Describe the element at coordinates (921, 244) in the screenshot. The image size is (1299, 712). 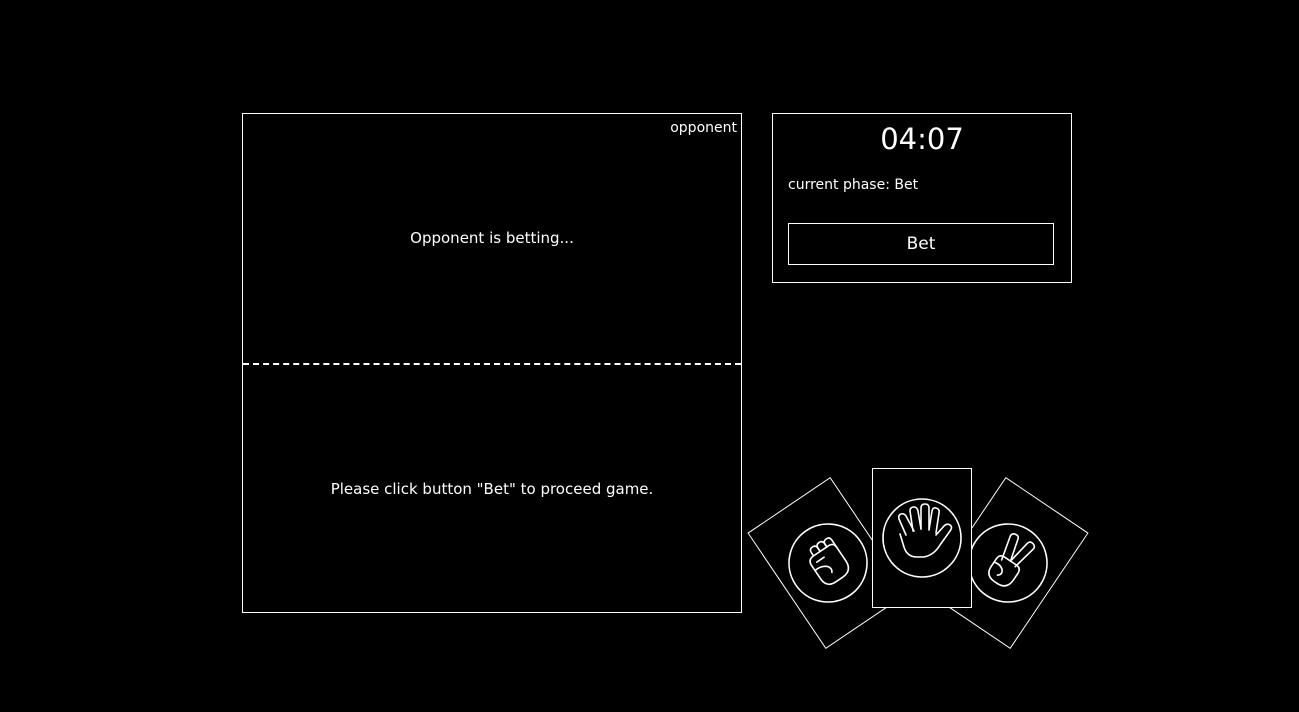
I see `bet-button: Bet` at that location.